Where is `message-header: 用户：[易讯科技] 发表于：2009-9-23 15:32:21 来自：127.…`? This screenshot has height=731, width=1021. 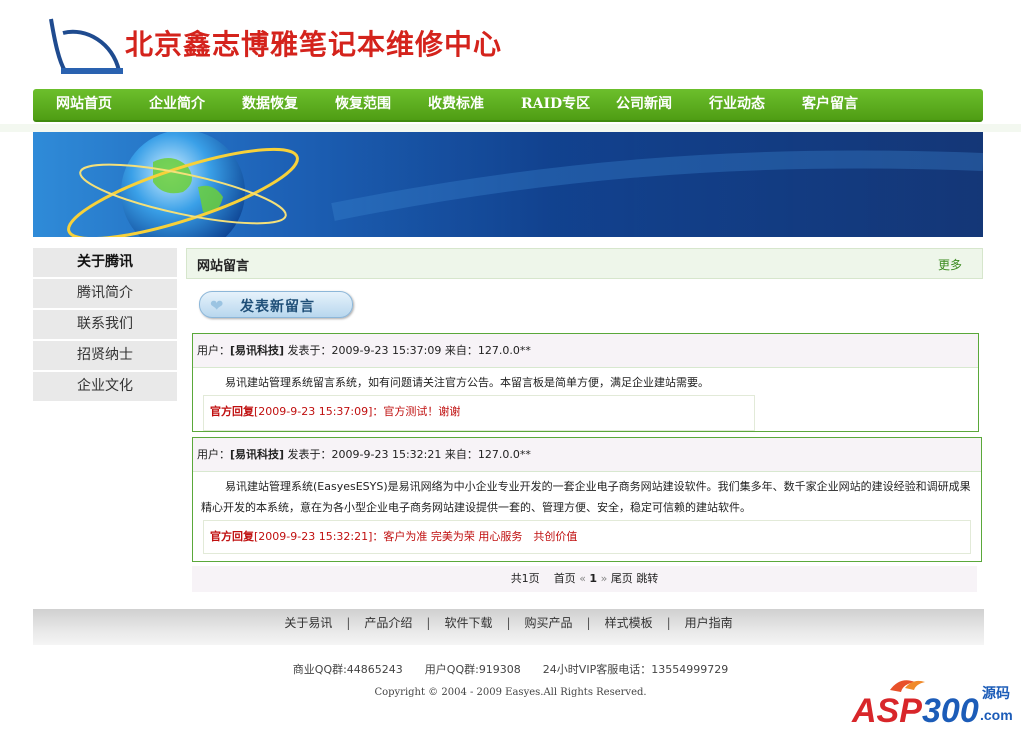
message-header: 用户：[易讯科技] 发表于：2009-9-23 15:32:21 来自：127.… is located at coordinates (587, 455).